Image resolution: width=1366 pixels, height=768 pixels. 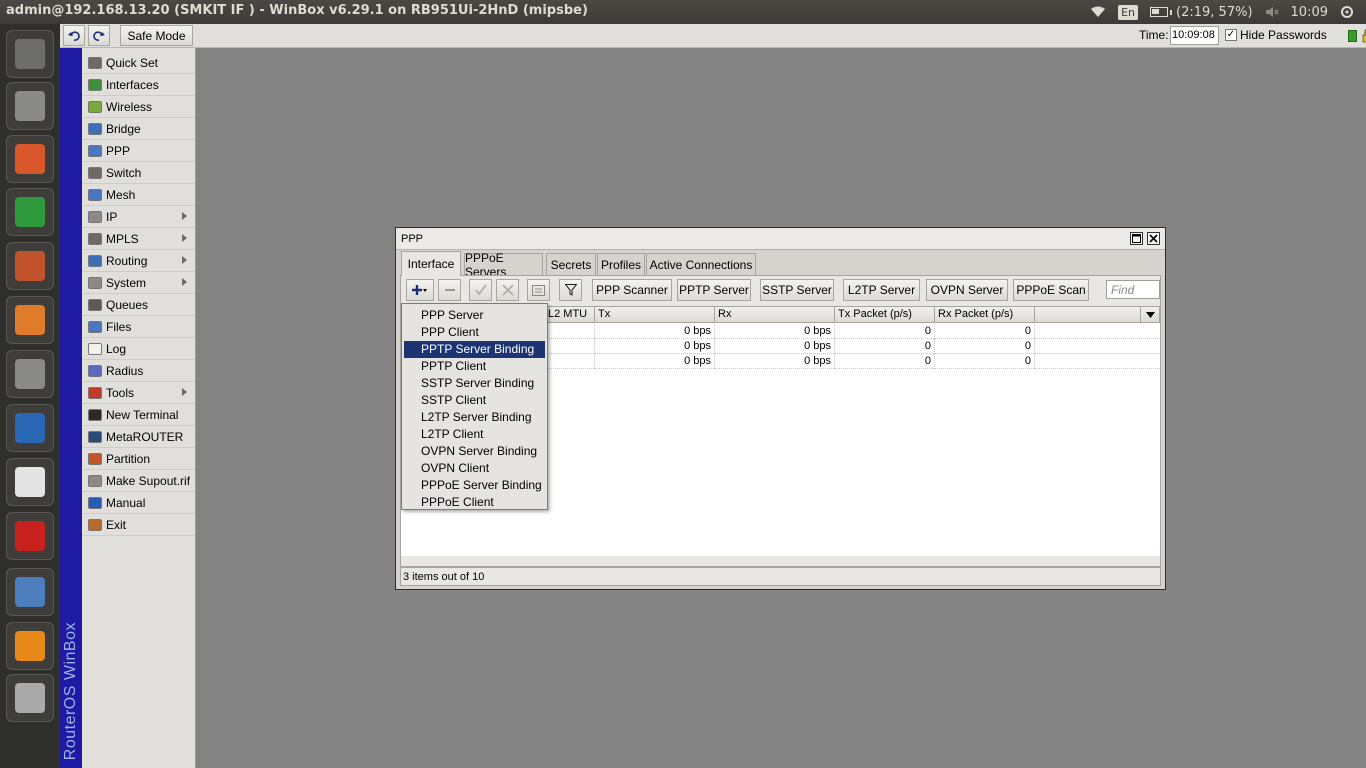 I want to click on pppoe-scan-button: PPPoE Scan, so click(x=1051, y=290).